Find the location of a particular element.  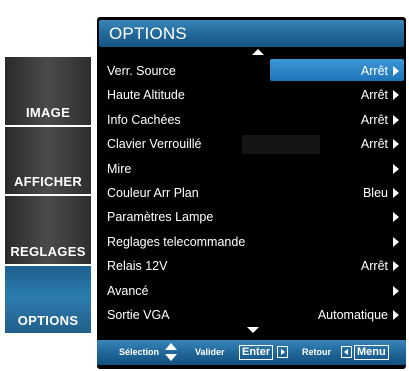

panel-header: OPTIONS is located at coordinates (251, 33).